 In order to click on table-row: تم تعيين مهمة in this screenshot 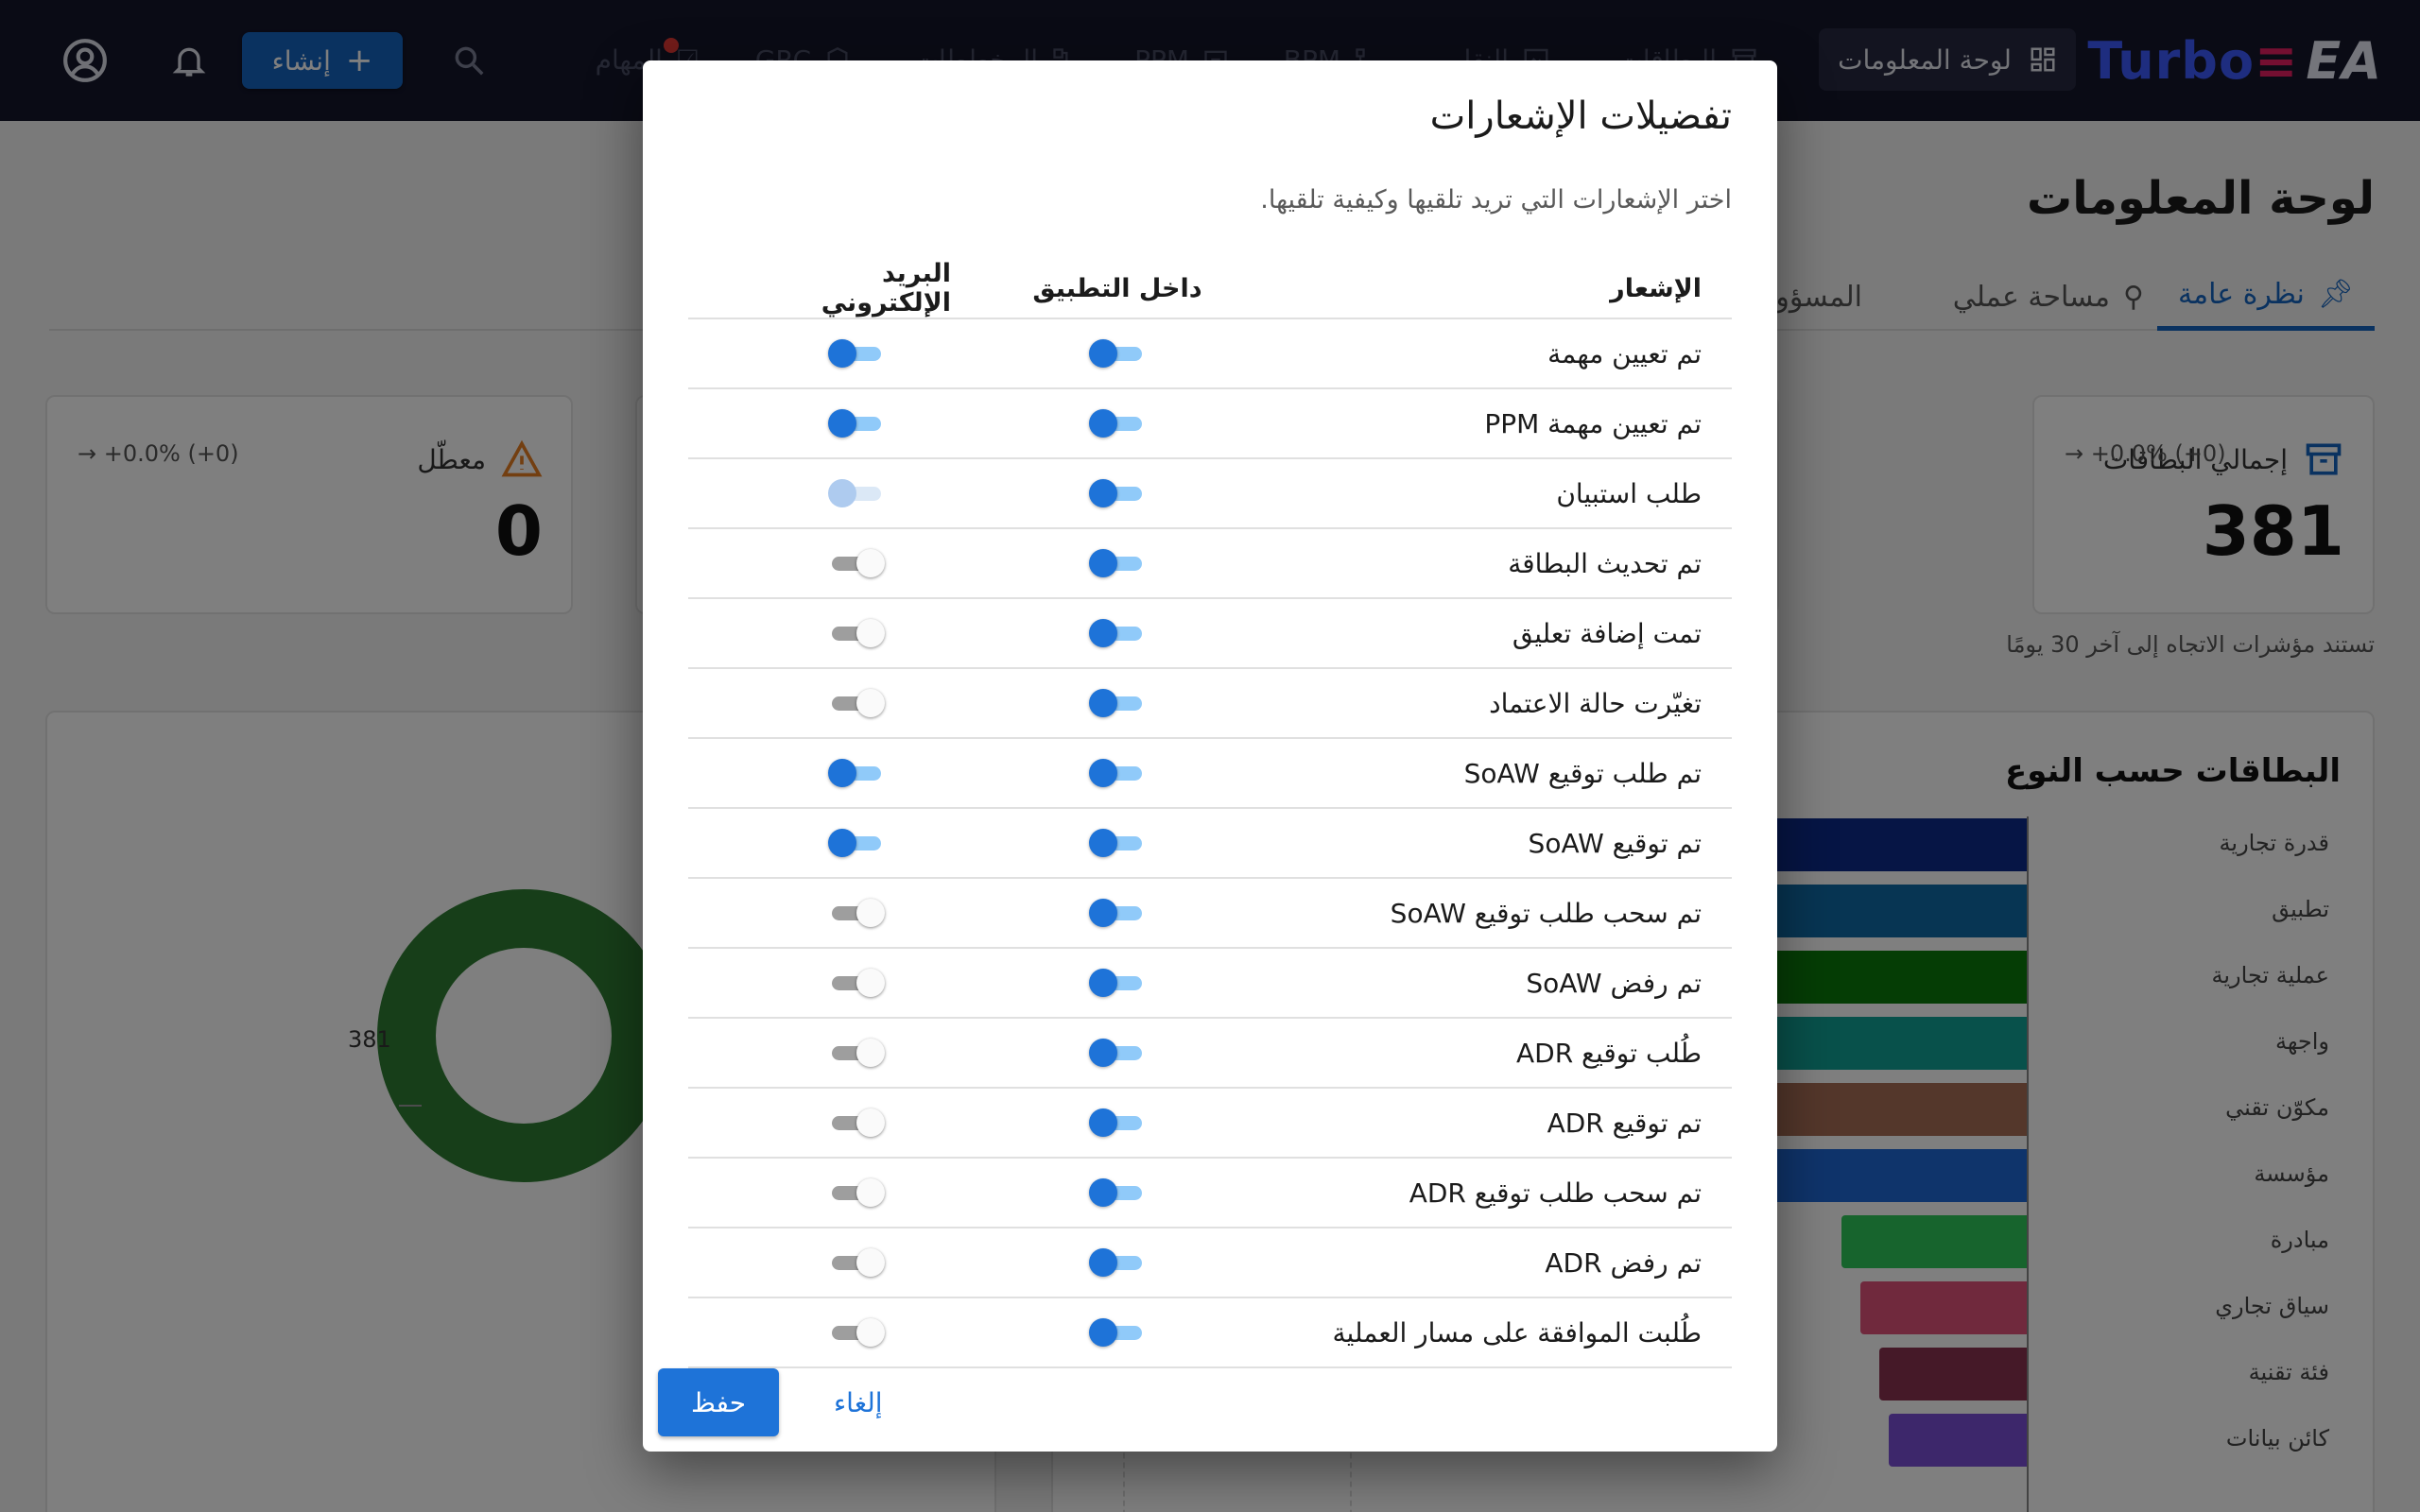, I will do `click(1210, 354)`.